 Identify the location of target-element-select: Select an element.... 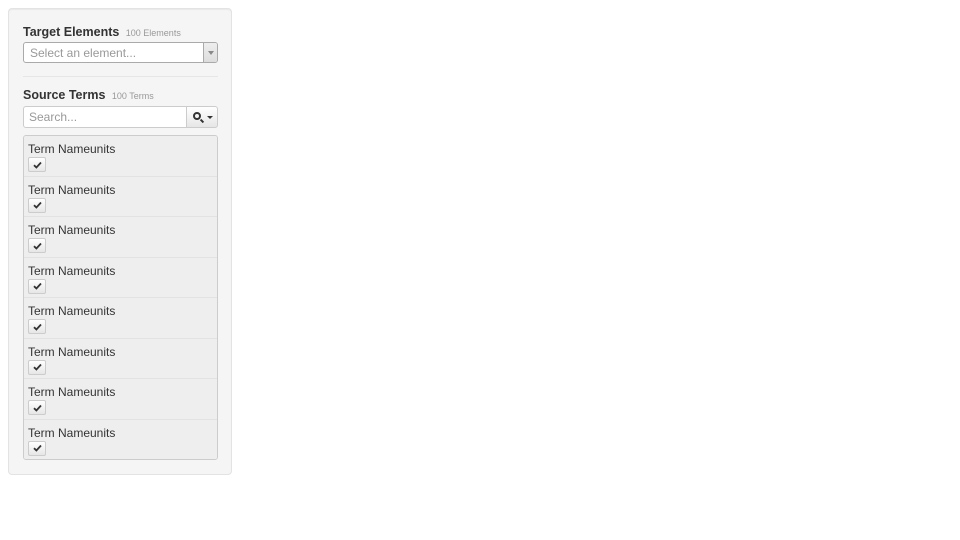
(120, 52).